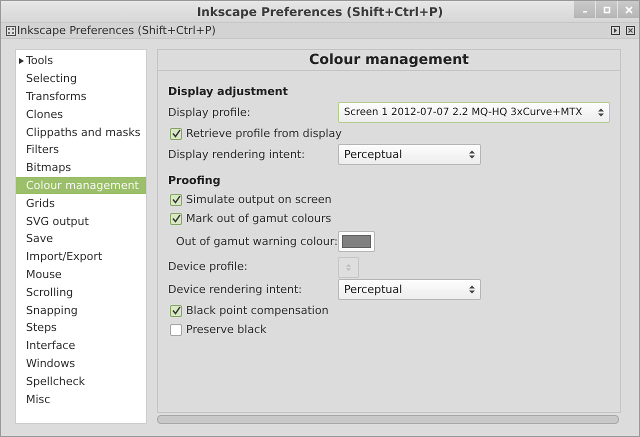 Image resolution: width=640 pixels, height=437 pixels. Describe the element at coordinates (259, 218) in the screenshot. I see `checkbox-label: Mark out of gamut colours` at that location.